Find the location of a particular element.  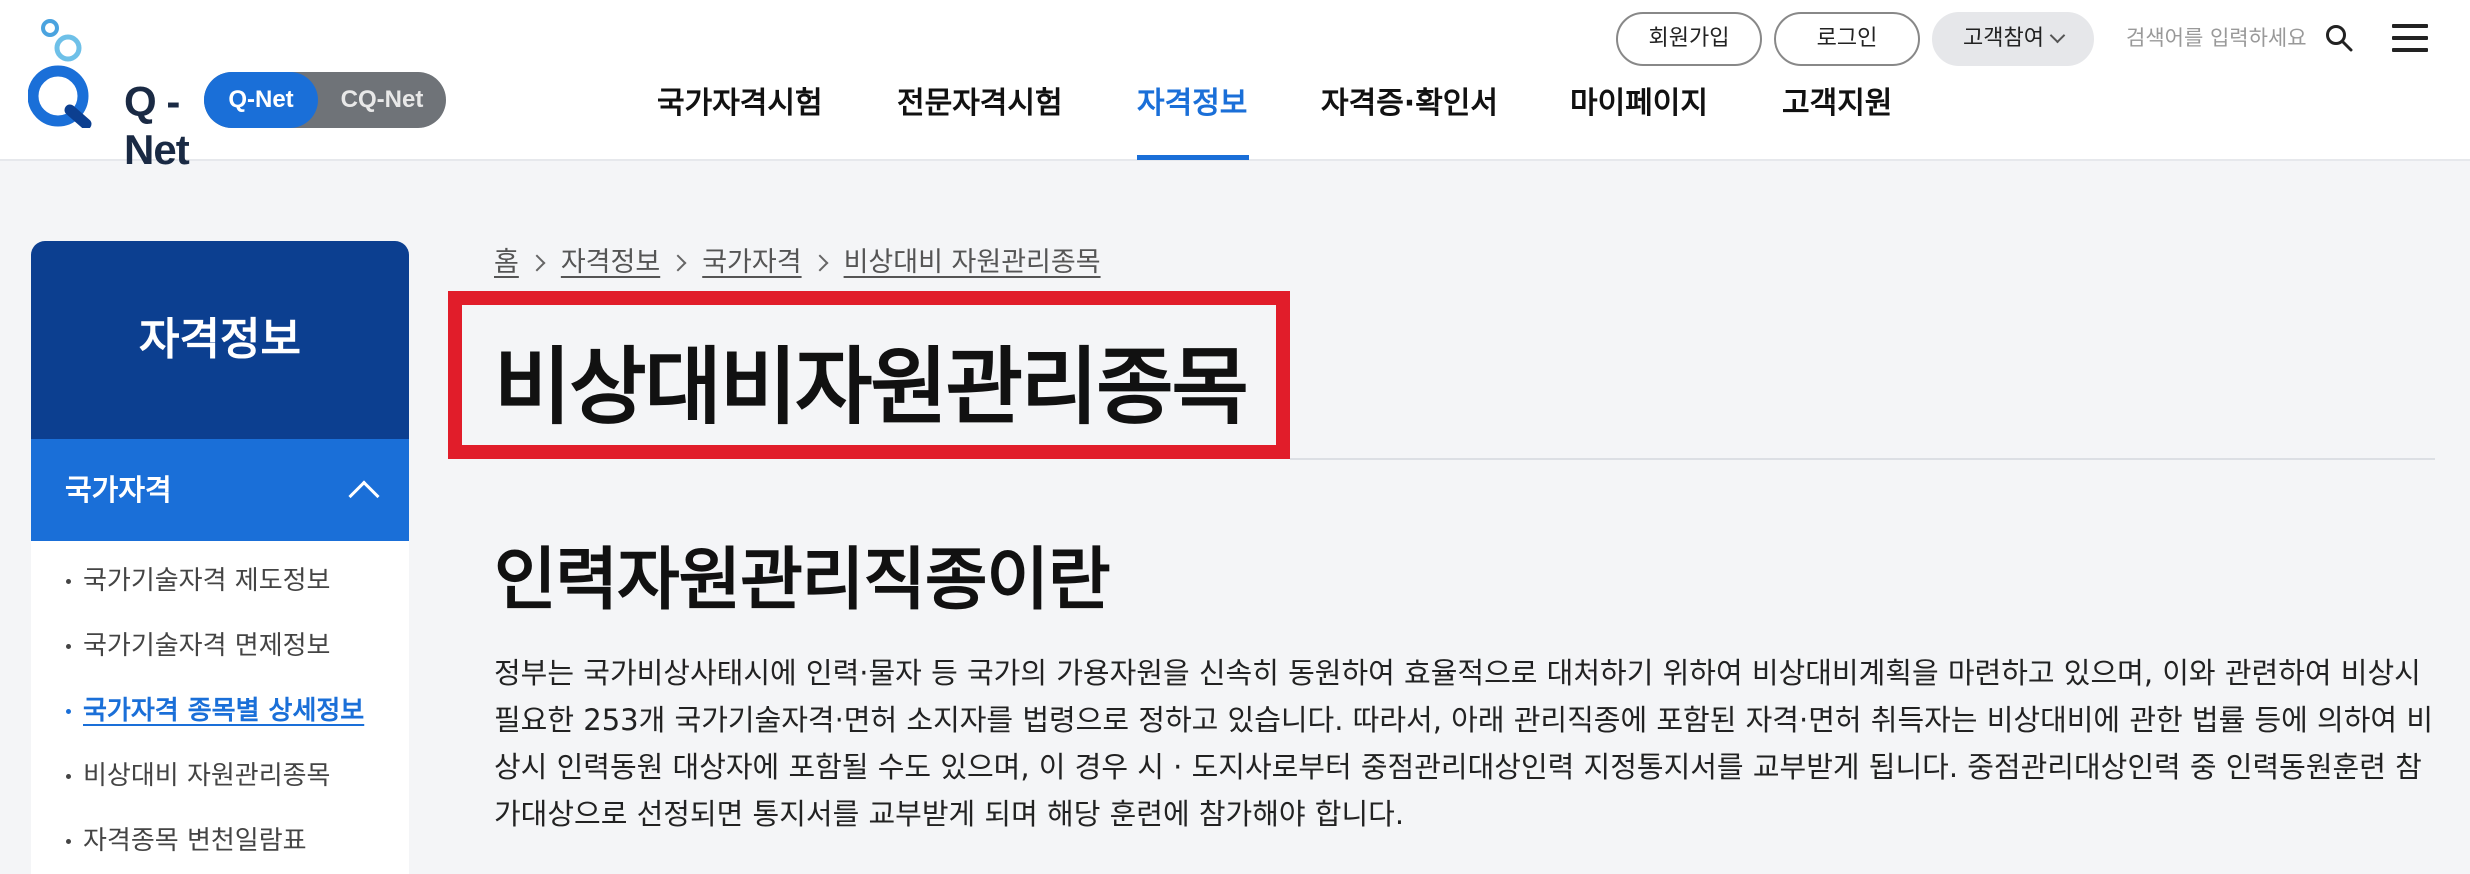

sidebar-item-emergency-resources: 비상대비 자원관리종목 is located at coordinates (220, 788).